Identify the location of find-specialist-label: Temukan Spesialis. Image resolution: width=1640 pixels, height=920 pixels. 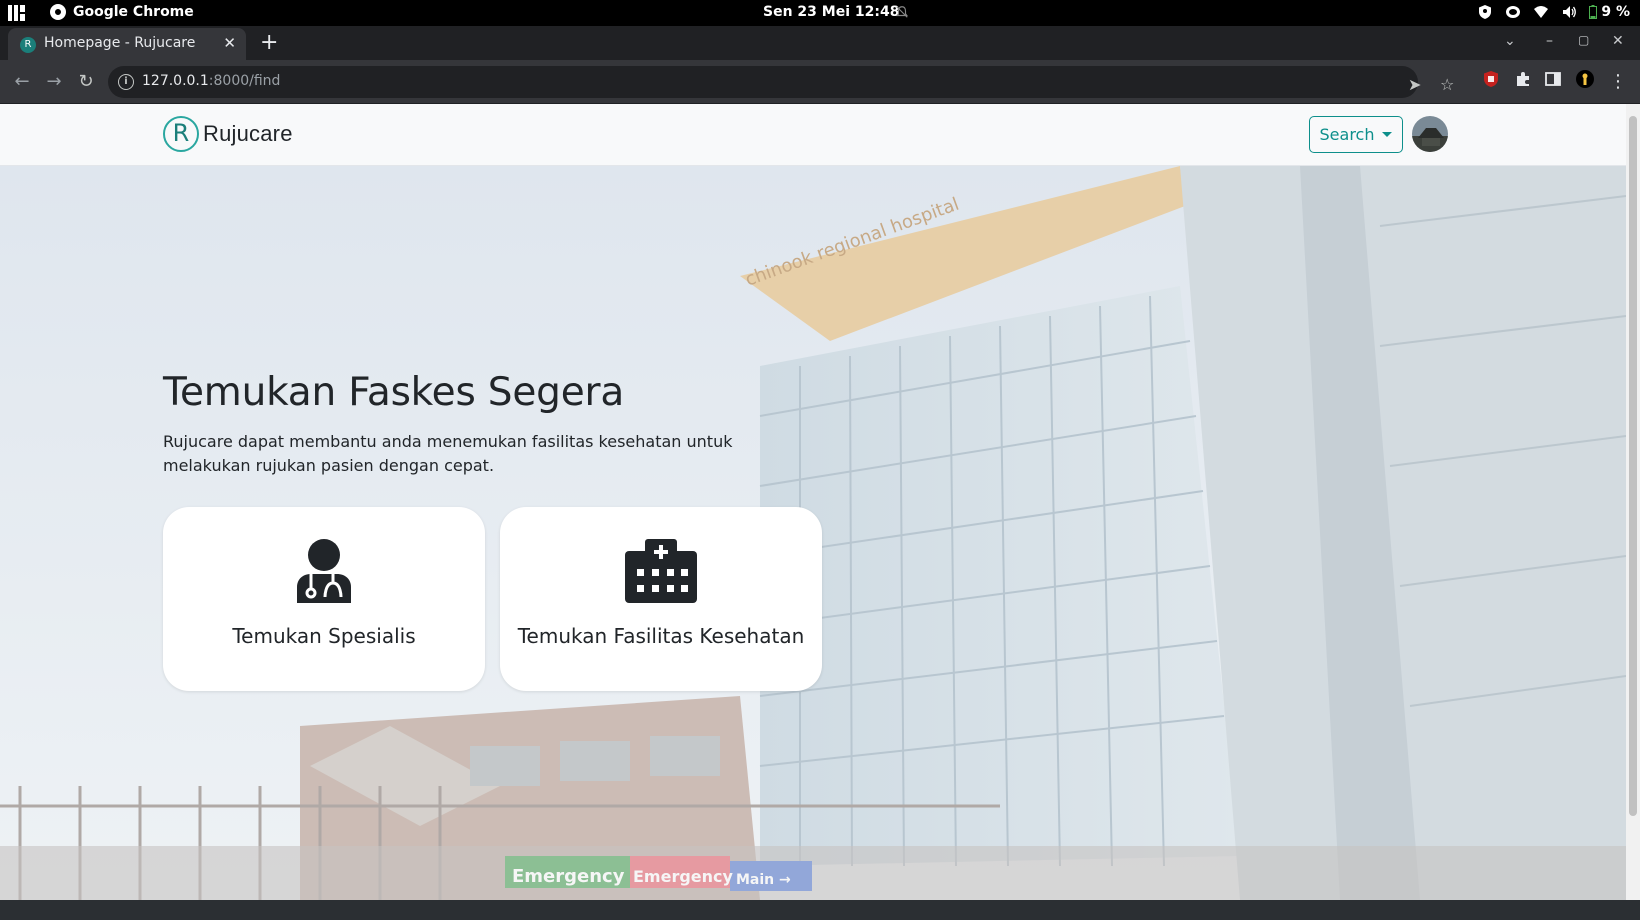
(324, 636).